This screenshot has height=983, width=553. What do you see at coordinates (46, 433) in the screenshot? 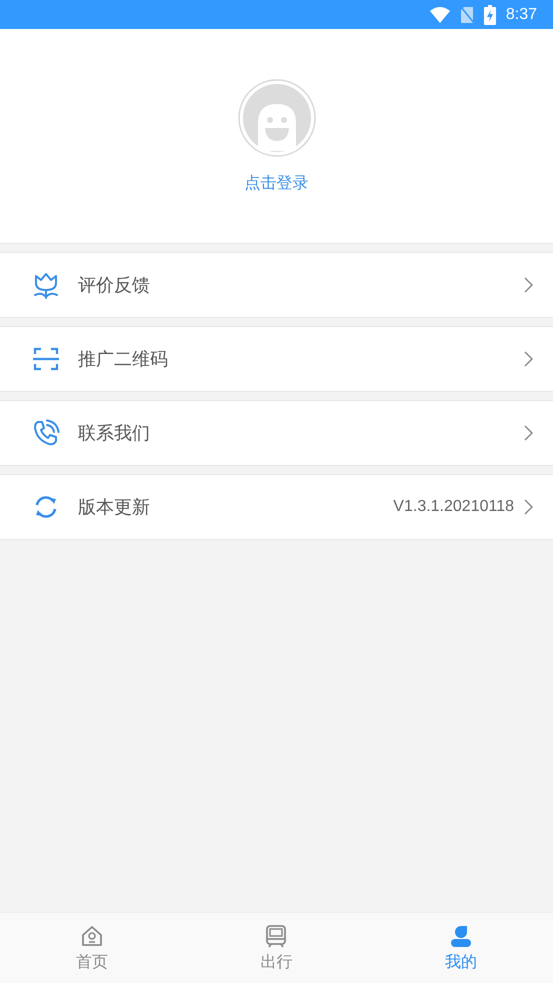
I see `phone-icon` at bounding box center [46, 433].